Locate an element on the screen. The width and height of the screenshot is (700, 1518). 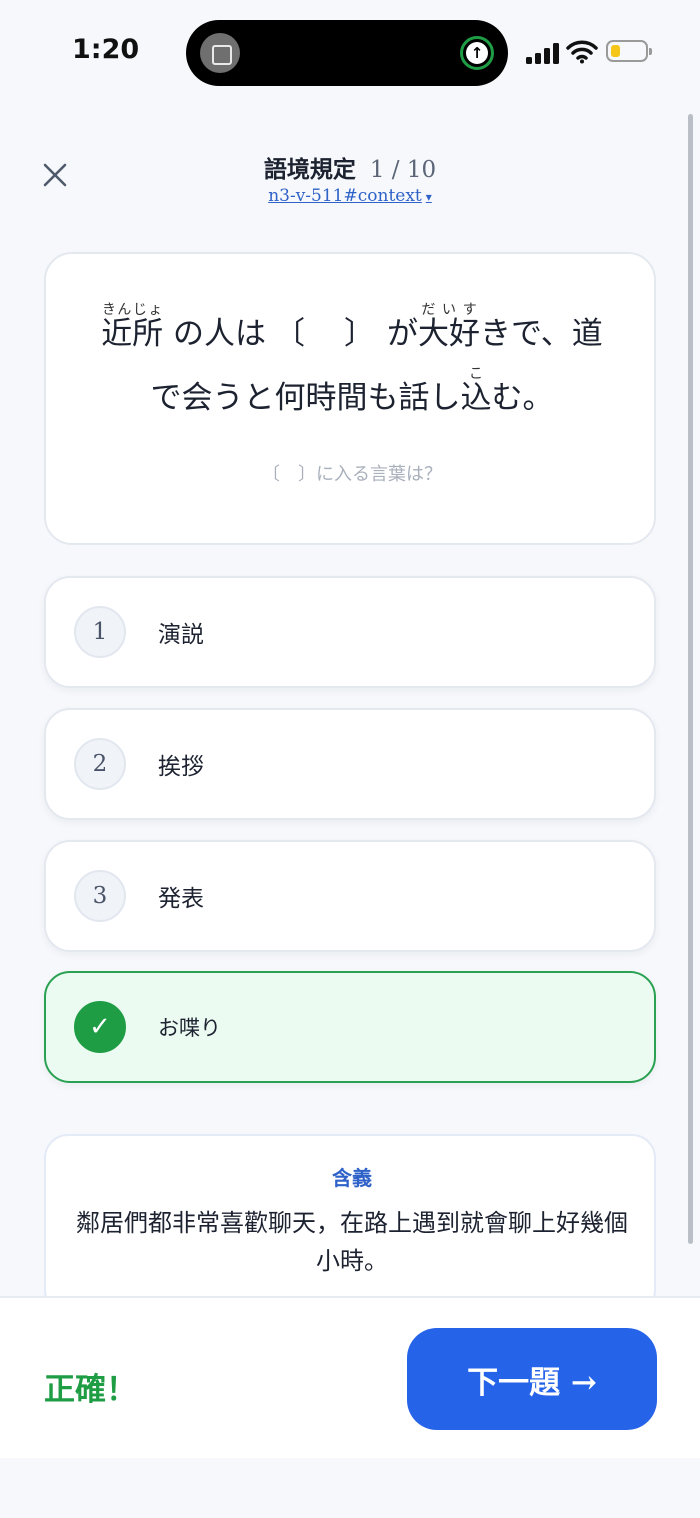
page-title: 語境規定 is located at coordinates (309, 169).